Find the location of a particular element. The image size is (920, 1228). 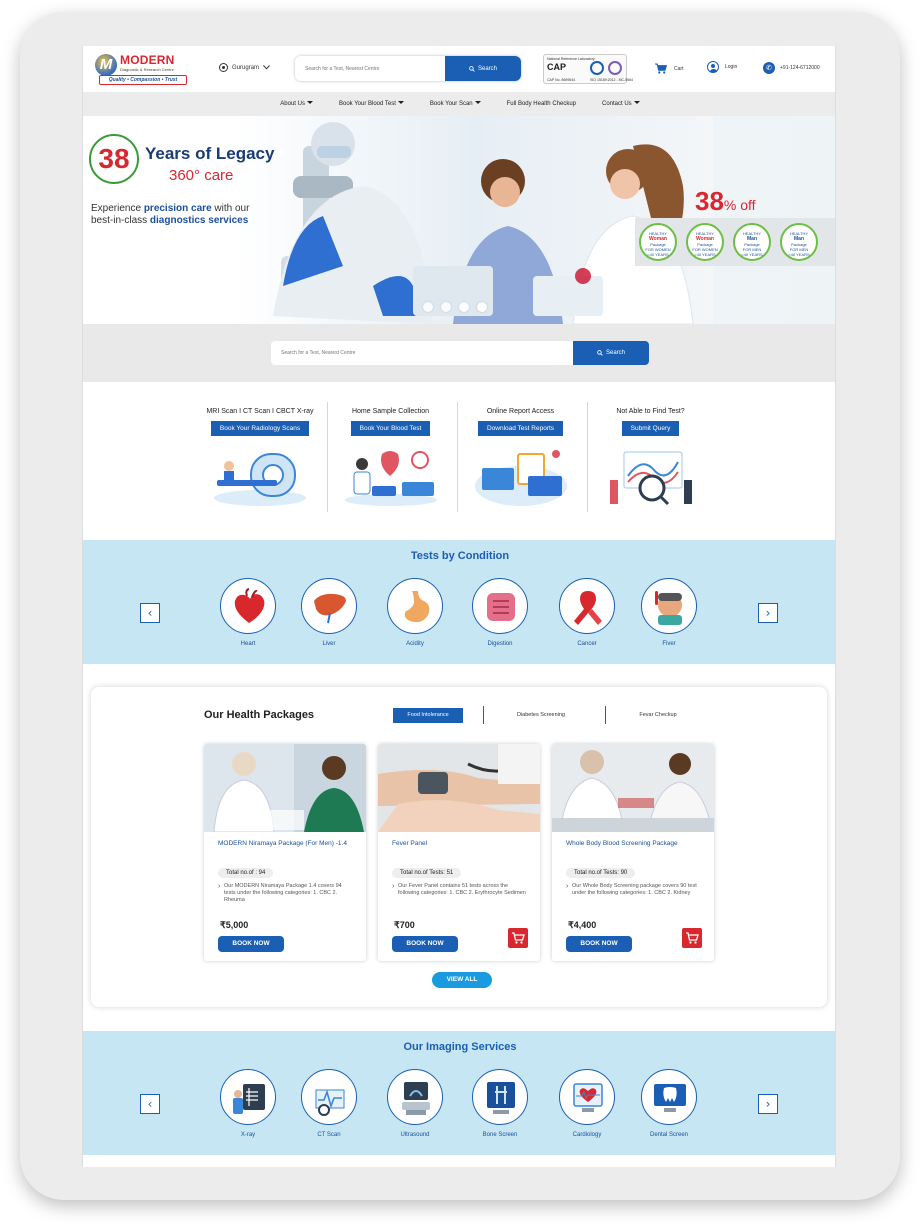

imaging-bone-screen is located at coordinates (500, 1097).